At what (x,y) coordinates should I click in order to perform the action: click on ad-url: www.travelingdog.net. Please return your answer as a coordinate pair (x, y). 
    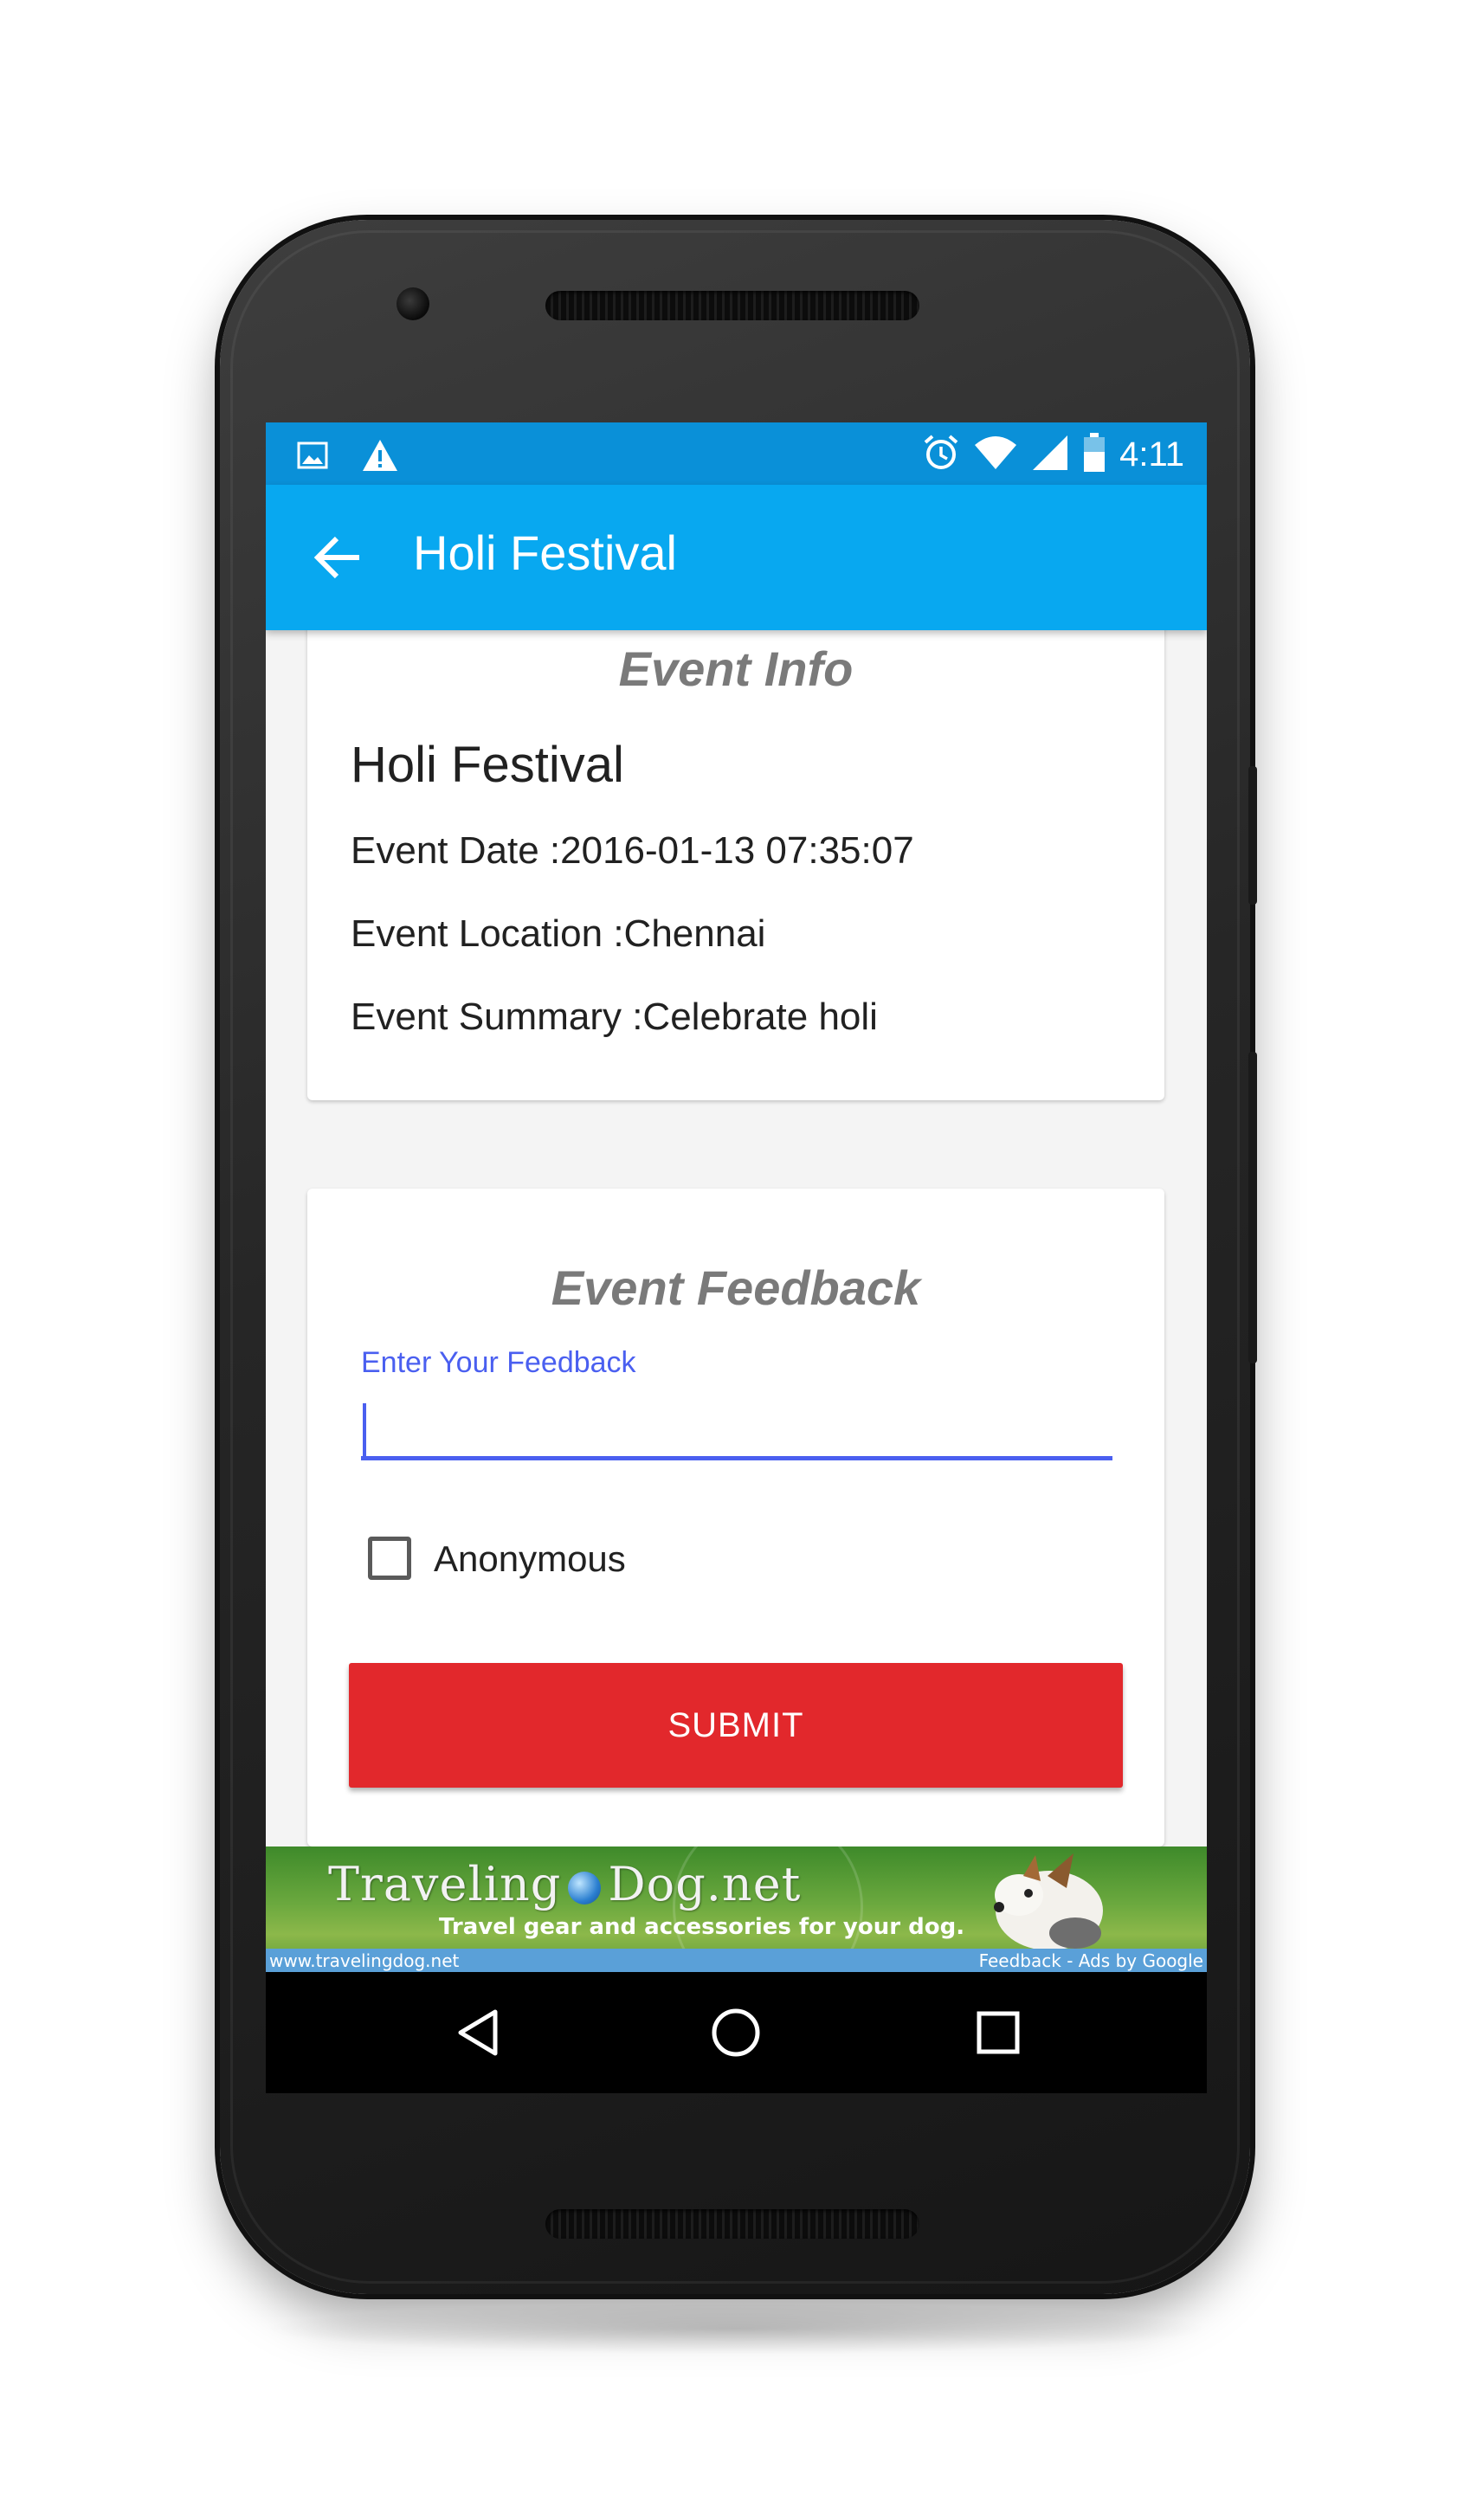
    Looking at the image, I should click on (364, 1960).